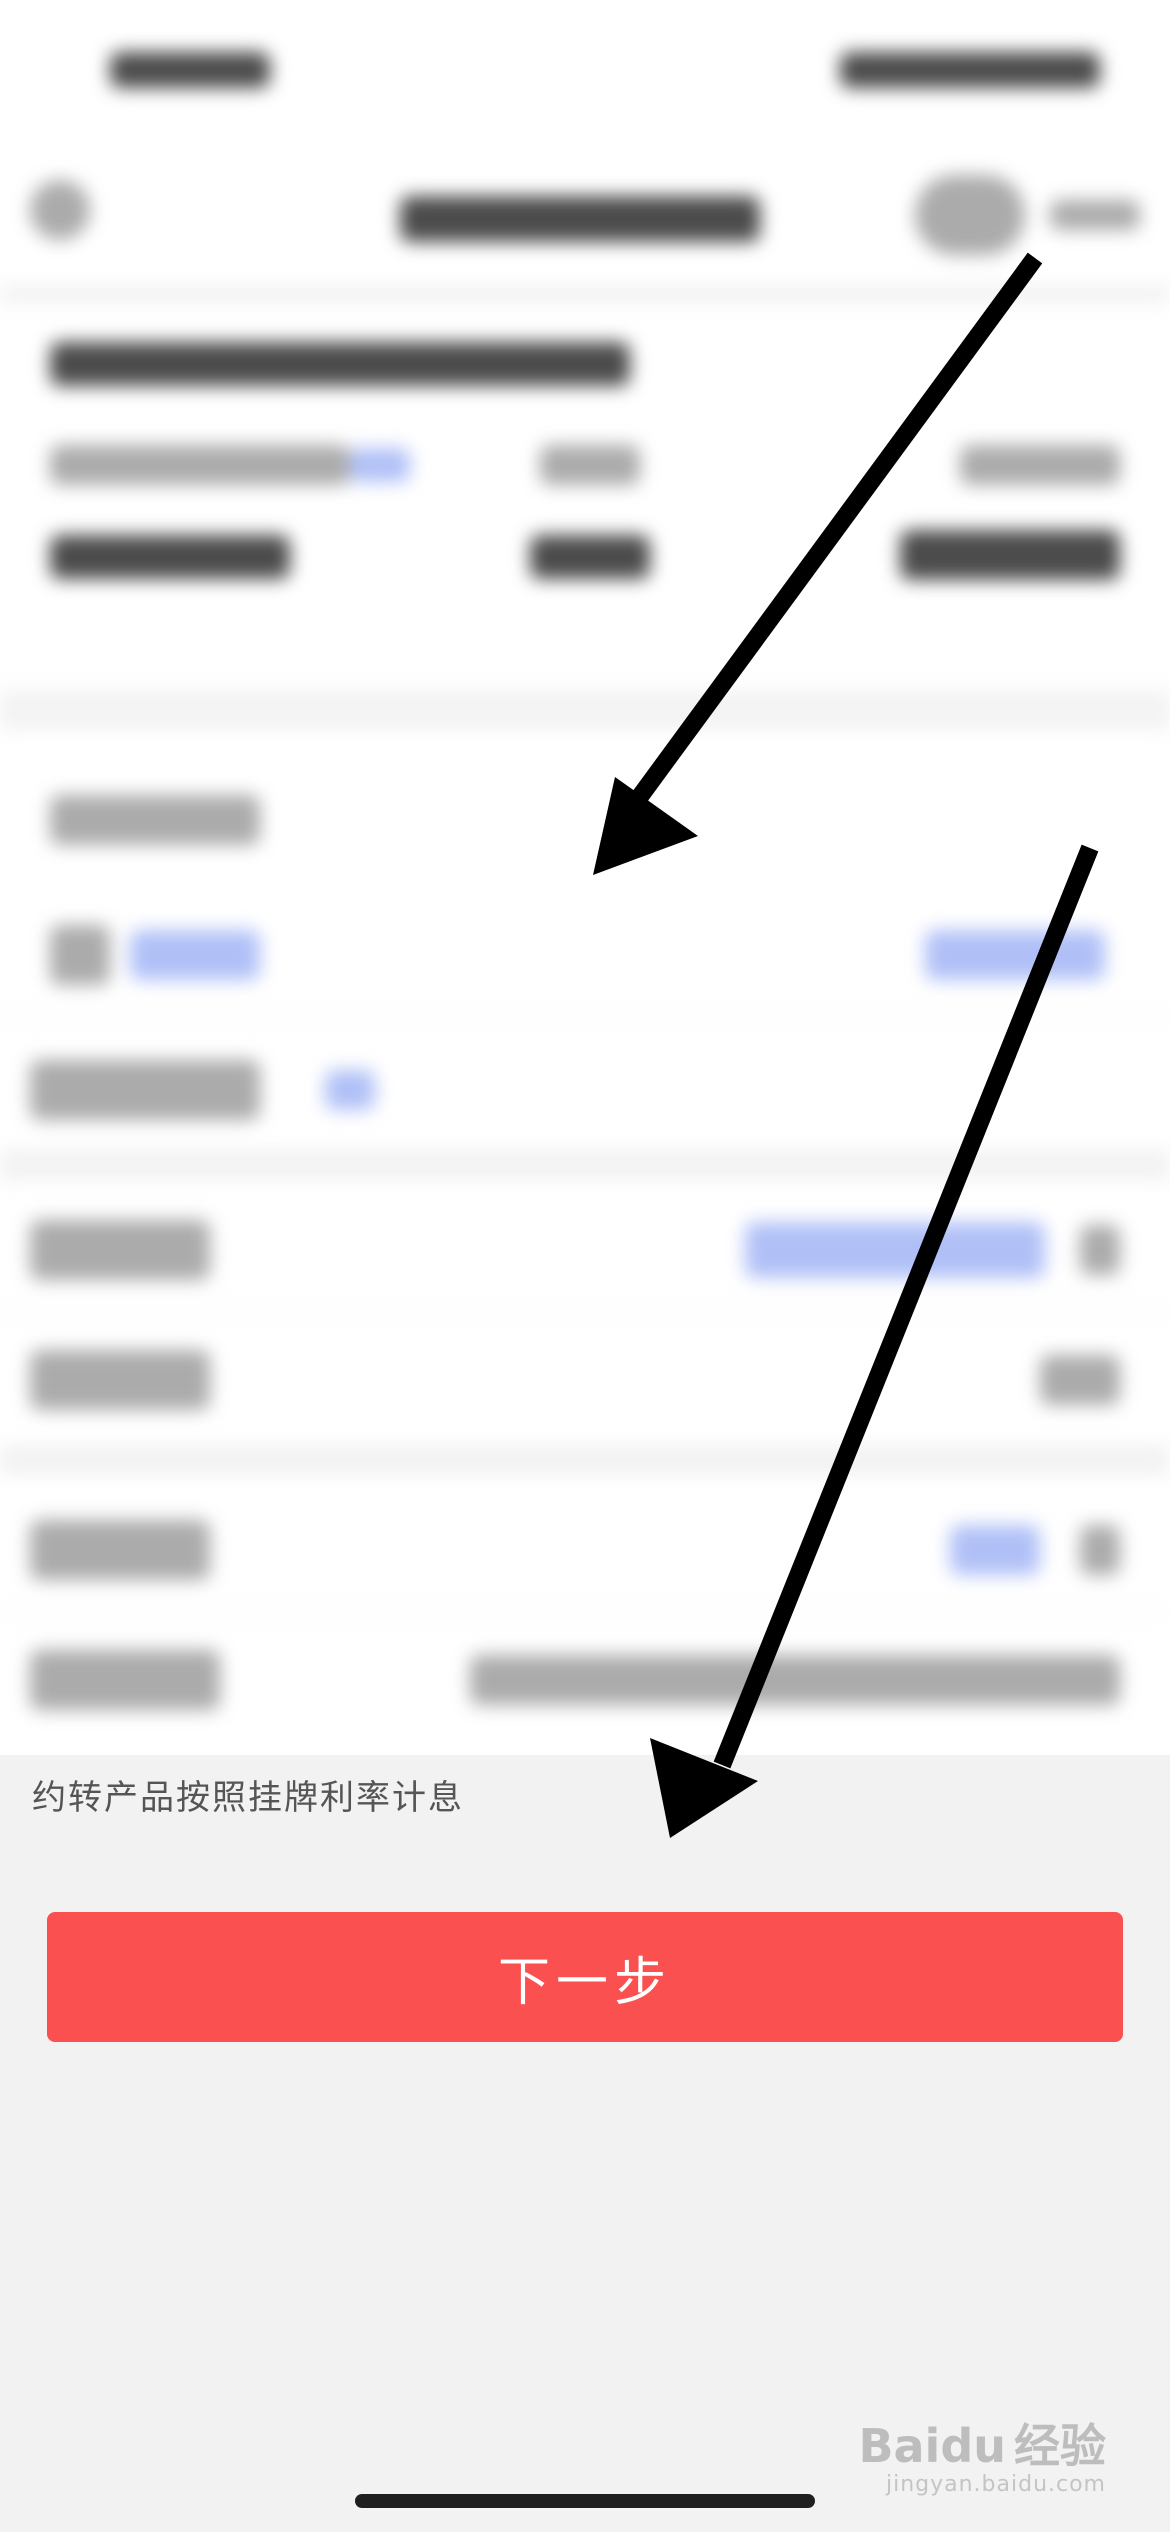 The height and width of the screenshot is (2532, 1170). Describe the element at coordinates (818, 563) in the screenshot. I see `arrow-annotation-upper` at that location.